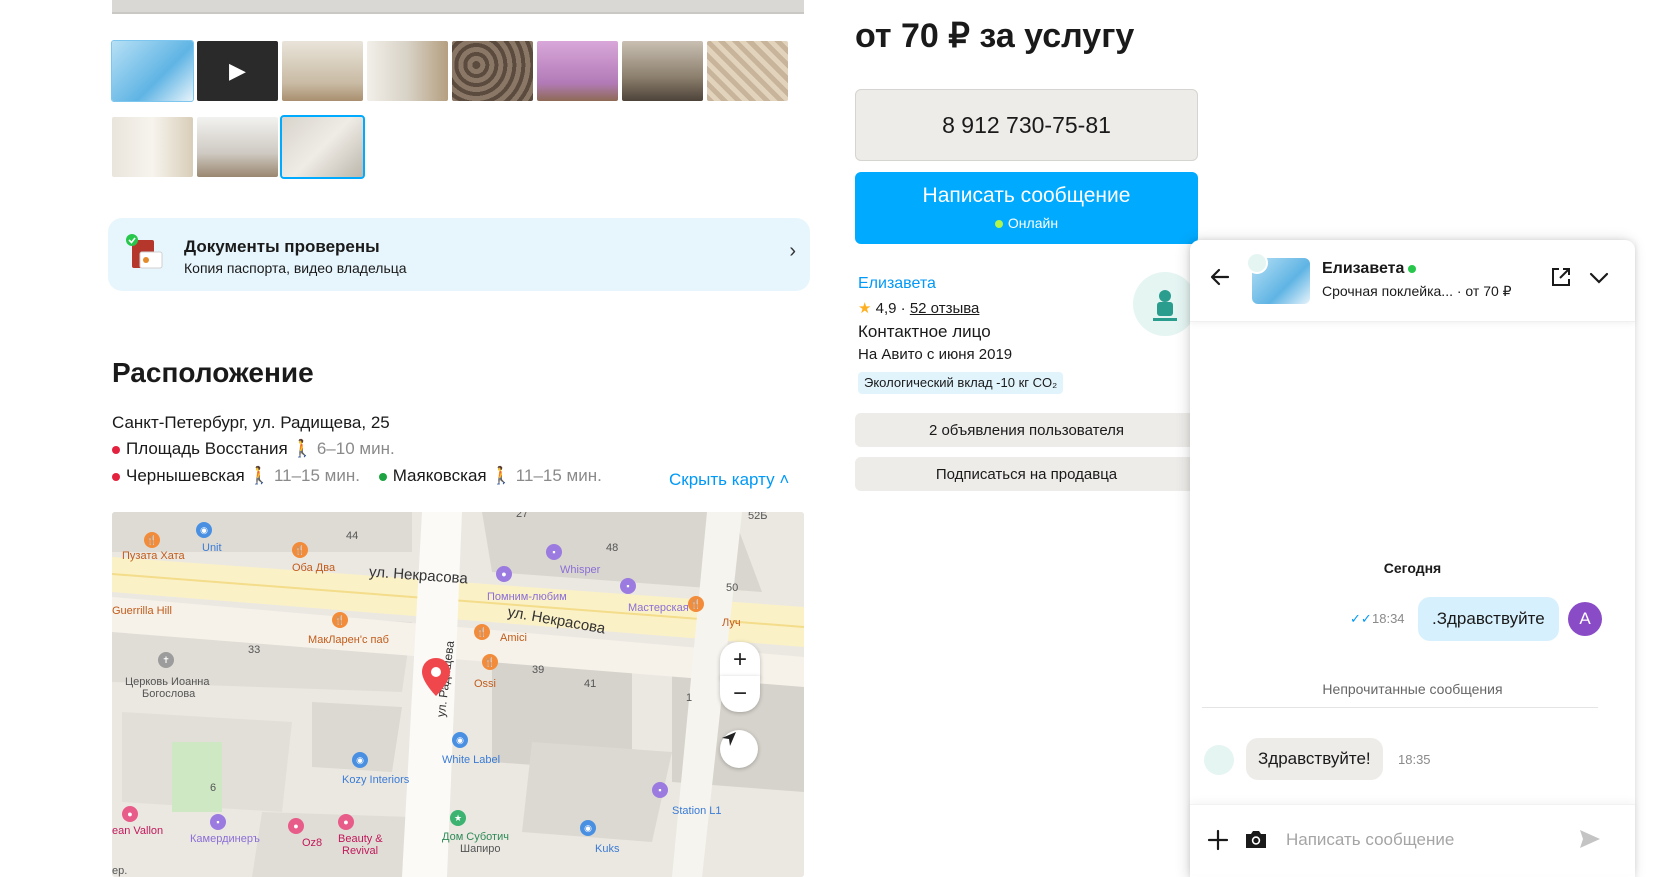  What do you see at coordinates (1412, 689) in the screenshot?
I see `unread-separator: Непрочитанные сообщения` at bounding box center [1412, 689].